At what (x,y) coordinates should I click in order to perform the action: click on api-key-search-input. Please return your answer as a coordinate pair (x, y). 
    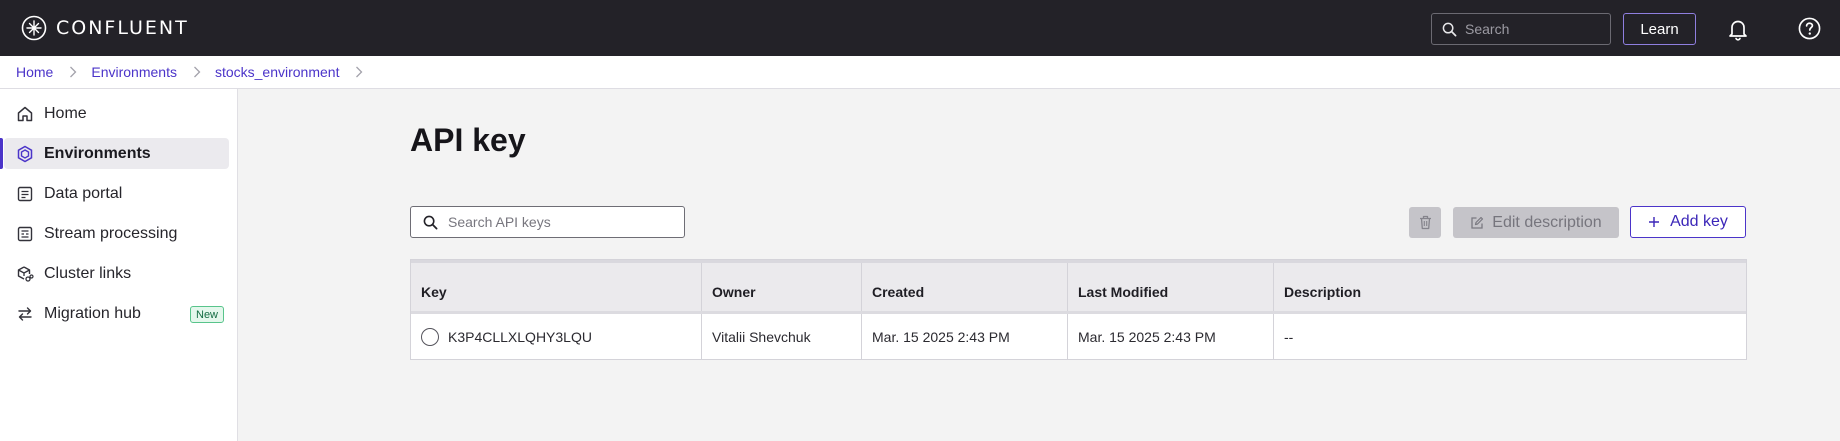
    Looking at the image, I should click on (563, 222).